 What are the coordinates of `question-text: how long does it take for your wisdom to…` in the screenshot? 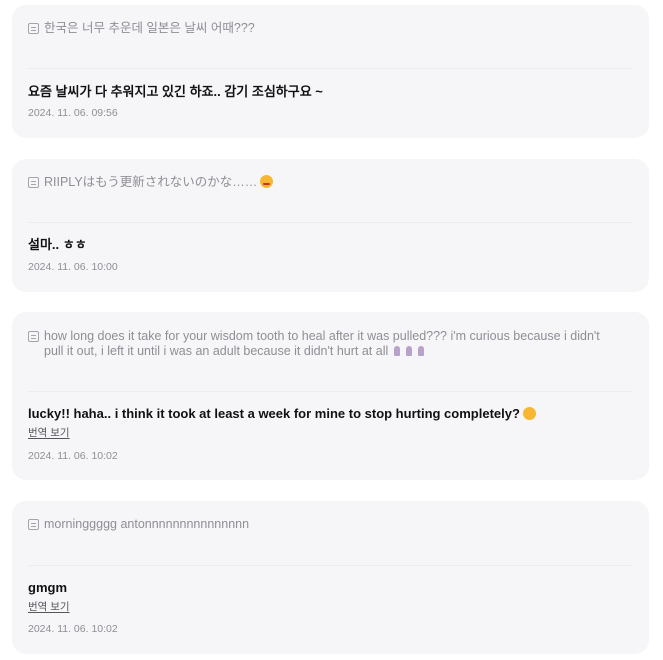 It's located at (322, 343).